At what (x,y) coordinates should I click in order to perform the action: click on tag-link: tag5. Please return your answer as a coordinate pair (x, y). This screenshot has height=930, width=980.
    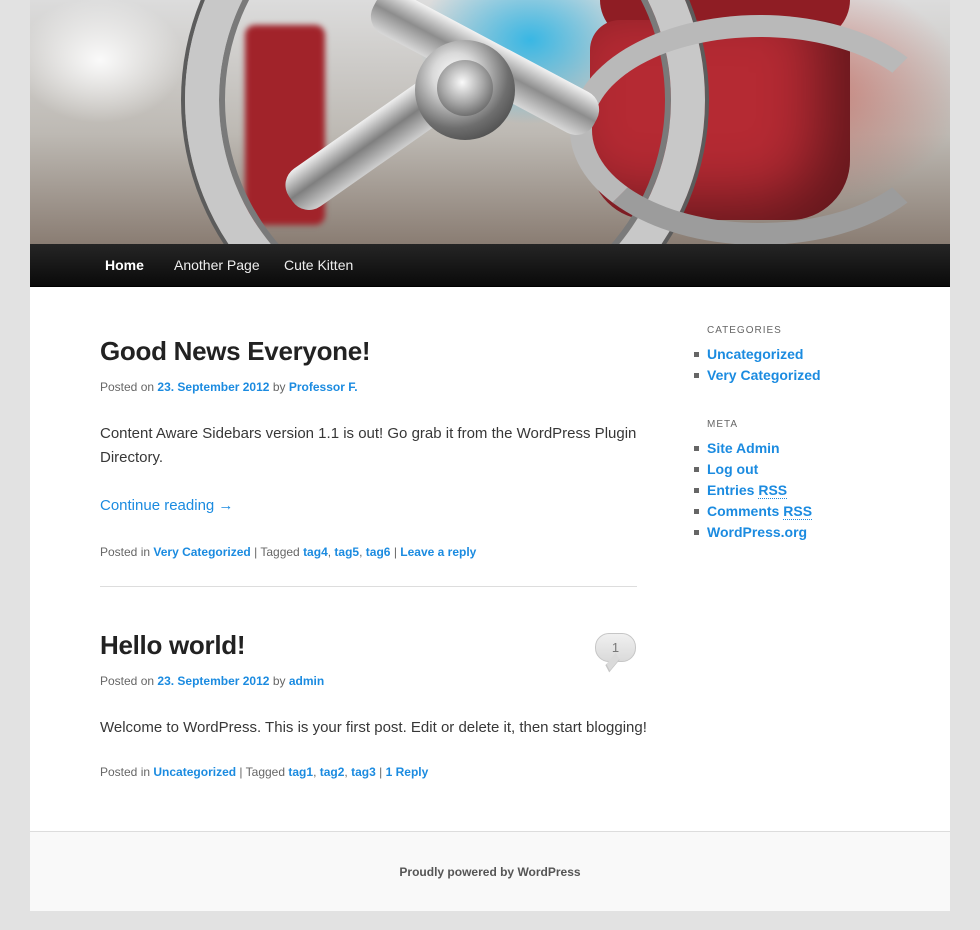
    Looking at the image, I should click on (346, 552).